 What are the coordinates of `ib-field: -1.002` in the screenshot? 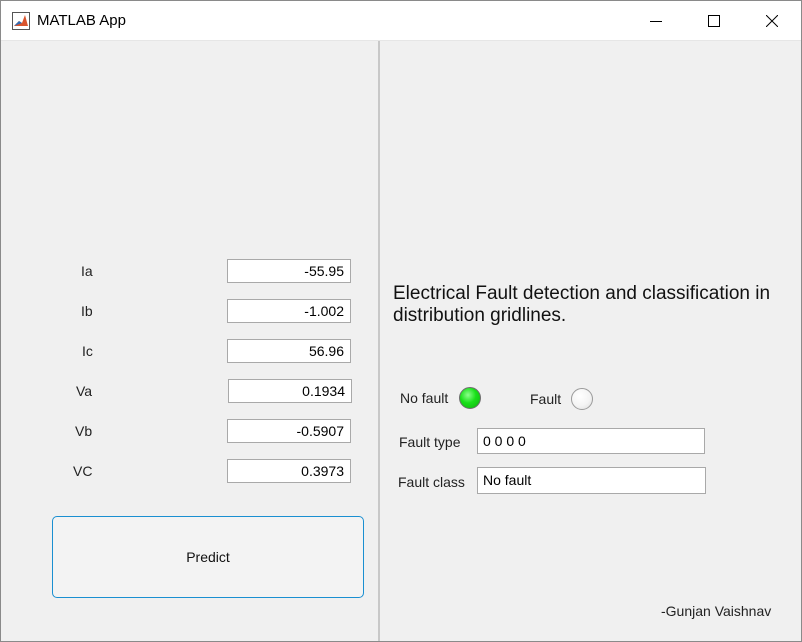 It's located at (289, 311).